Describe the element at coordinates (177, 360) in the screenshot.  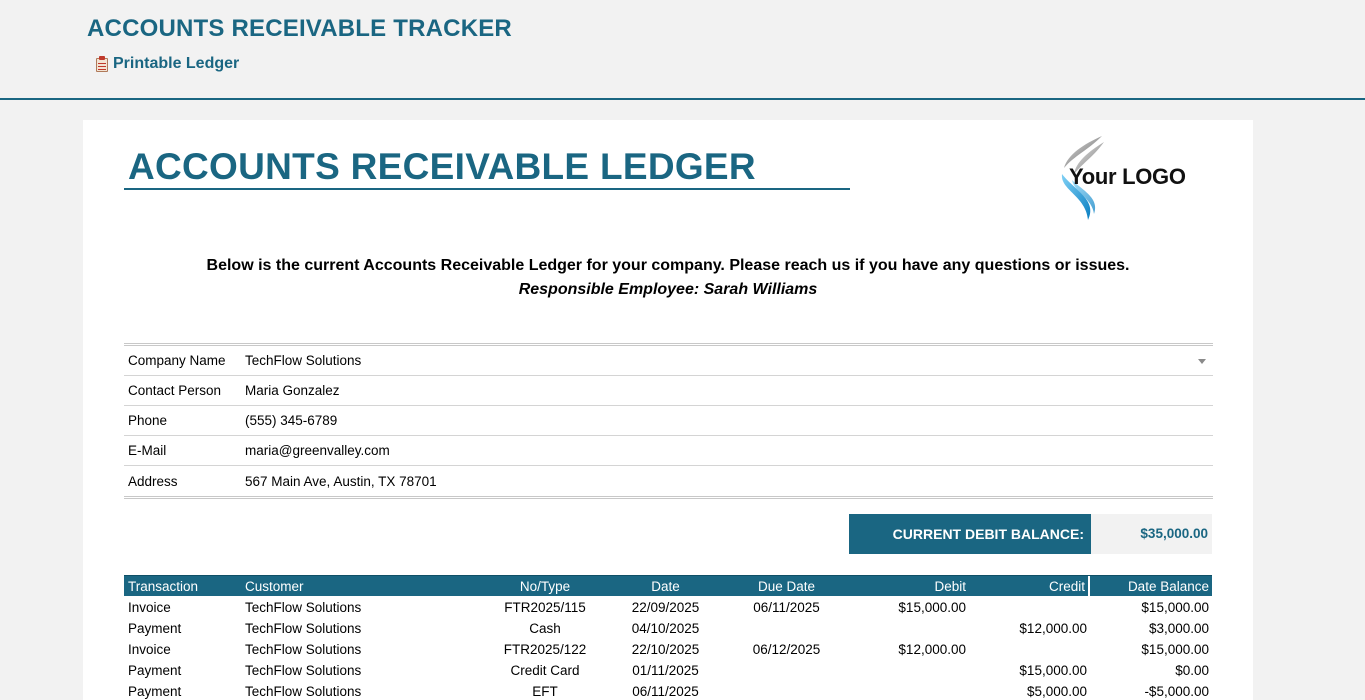
I see `info-label: Company Name` at that location.